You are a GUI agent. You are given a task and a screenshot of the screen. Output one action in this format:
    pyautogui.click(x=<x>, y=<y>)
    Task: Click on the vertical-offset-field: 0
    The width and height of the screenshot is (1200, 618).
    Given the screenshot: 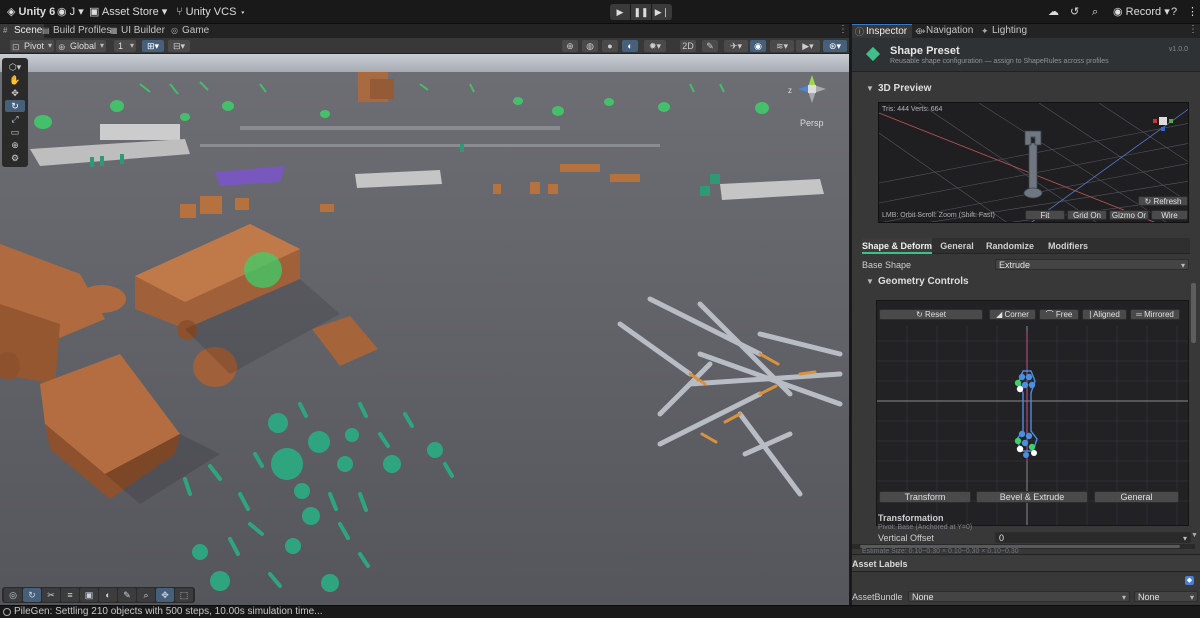 What is the action you would take?
    pyautogui.click(x=1093, y=538)
    